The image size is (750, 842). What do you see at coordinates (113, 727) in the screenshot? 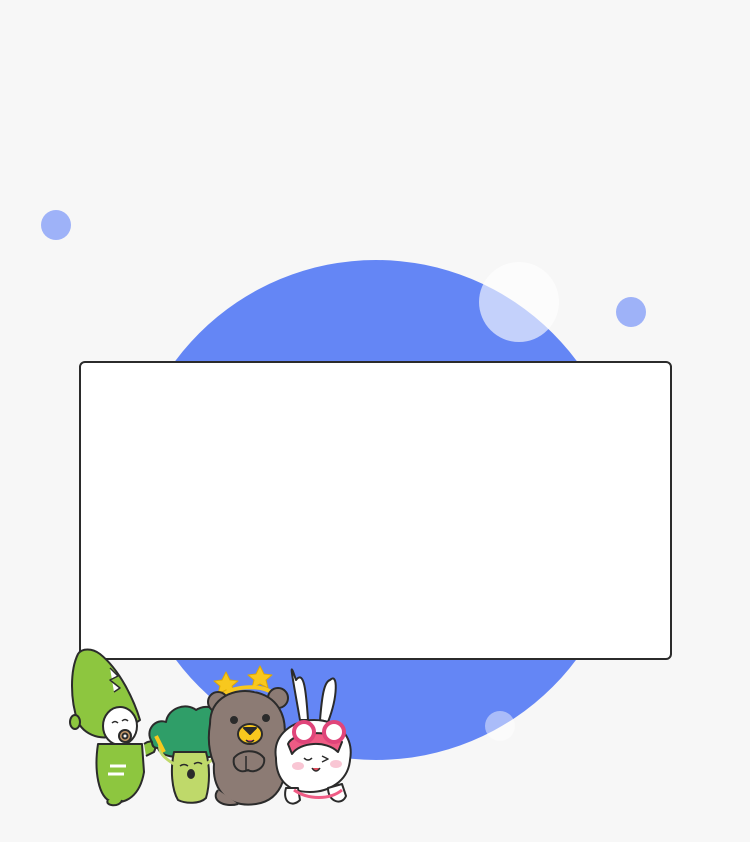
I see `crocodile-character-icon` at bounding box center [113, 727].